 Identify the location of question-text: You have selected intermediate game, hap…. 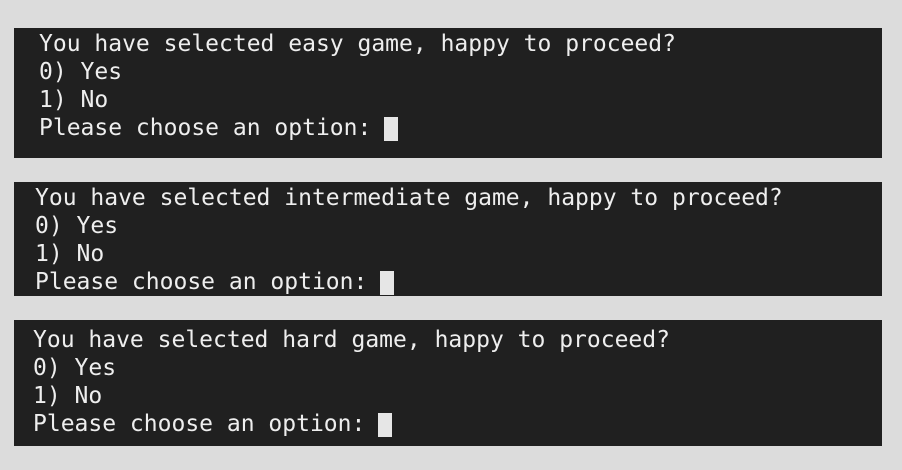
(409, 198).